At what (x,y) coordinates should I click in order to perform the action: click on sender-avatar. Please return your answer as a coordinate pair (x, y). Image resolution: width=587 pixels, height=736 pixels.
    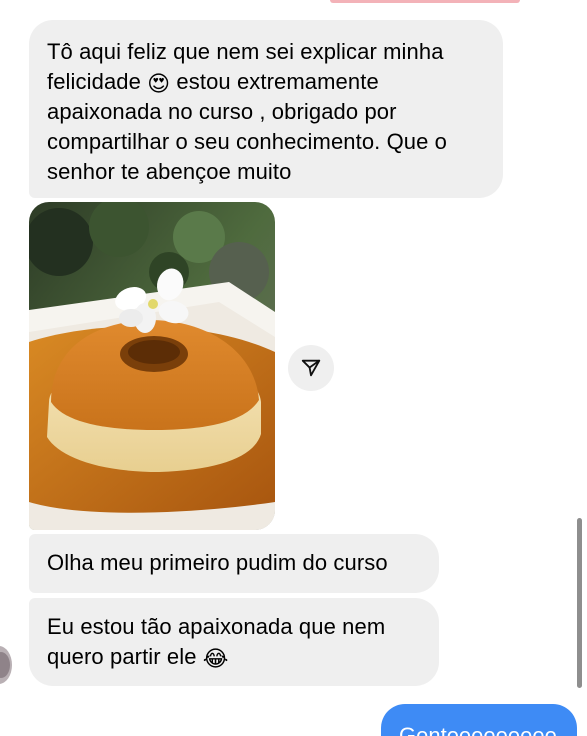
    Looking at the image, I should click on (6, 665).